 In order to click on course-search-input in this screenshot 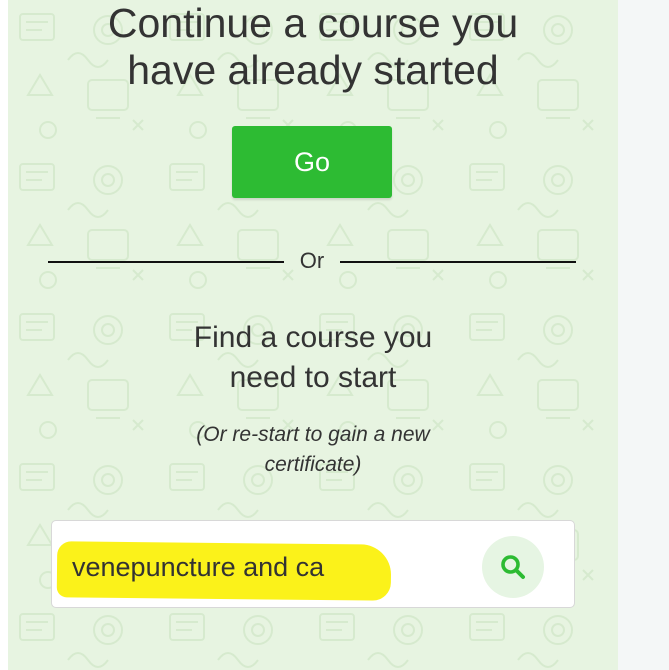, I will do `click(262, 567)`.